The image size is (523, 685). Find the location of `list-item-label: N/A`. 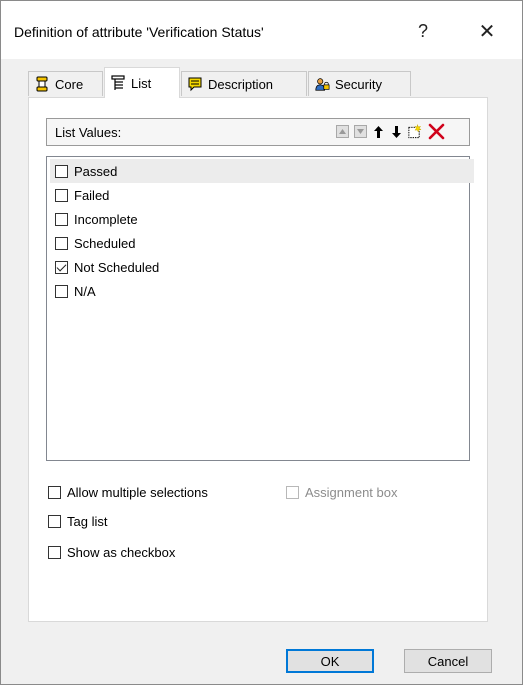

list-item-label: N/A is located at coordinates (85, 291).